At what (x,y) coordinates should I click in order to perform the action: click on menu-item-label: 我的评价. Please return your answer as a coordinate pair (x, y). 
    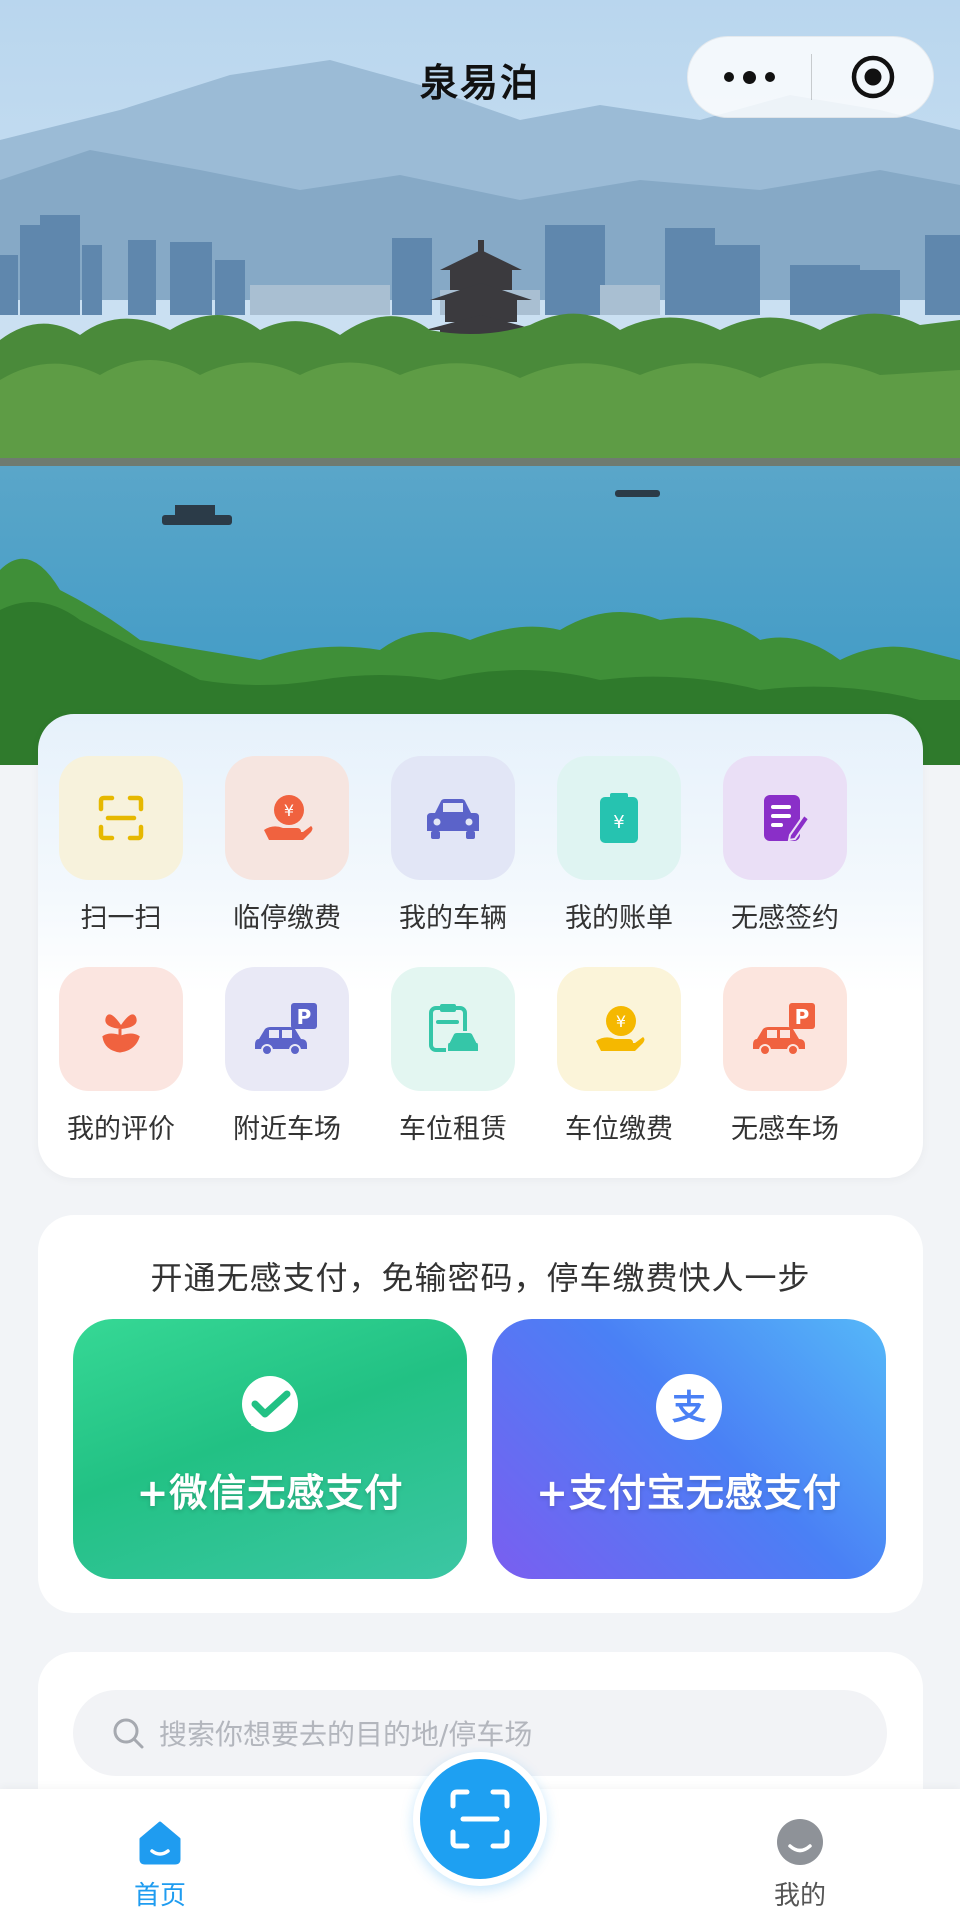
    Looking at the image, I should click on (121, 1129).